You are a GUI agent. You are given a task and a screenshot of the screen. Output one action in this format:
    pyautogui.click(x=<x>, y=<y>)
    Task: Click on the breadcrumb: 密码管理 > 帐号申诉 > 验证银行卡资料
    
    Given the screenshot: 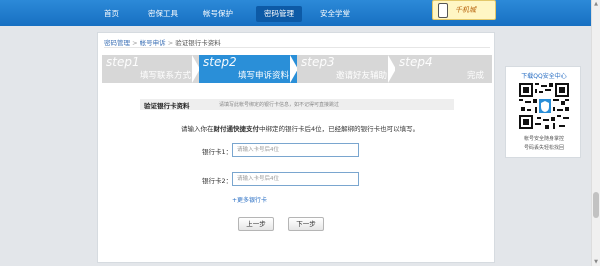 What is the action you would take?
    pyautogui.click(x=162, y=42)
    